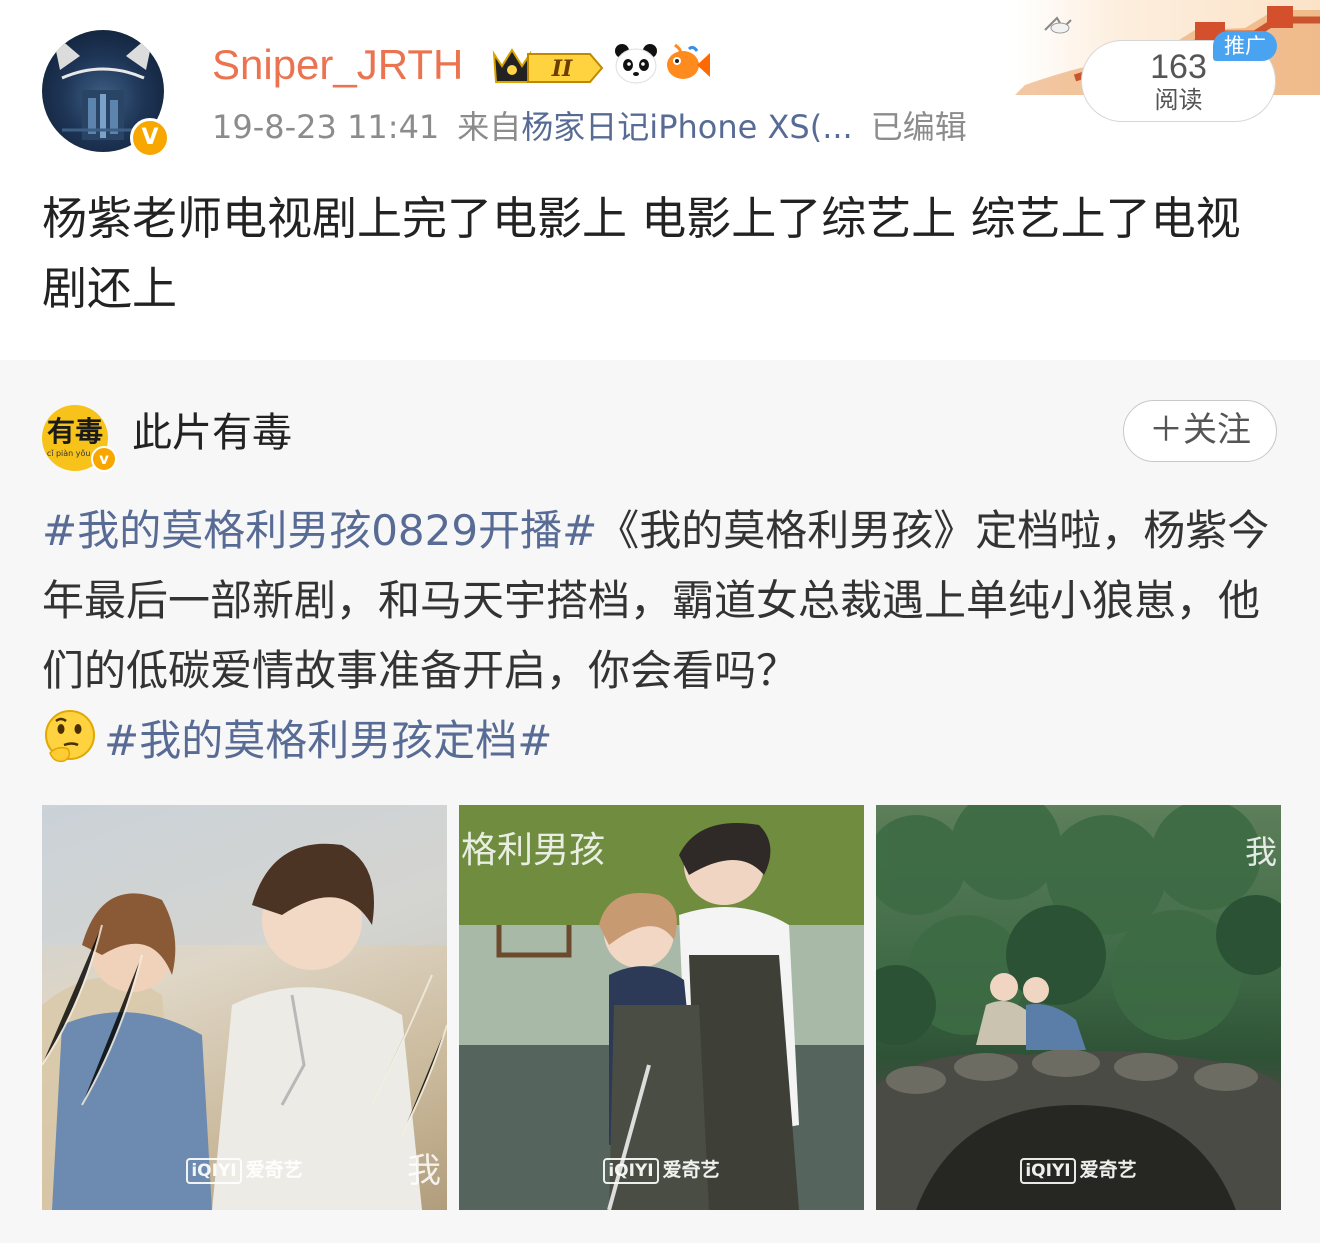  Describe the element at coordinates (1260, 852) in the screenshot. I see `photo-3-title-fragment: 我` at that location.